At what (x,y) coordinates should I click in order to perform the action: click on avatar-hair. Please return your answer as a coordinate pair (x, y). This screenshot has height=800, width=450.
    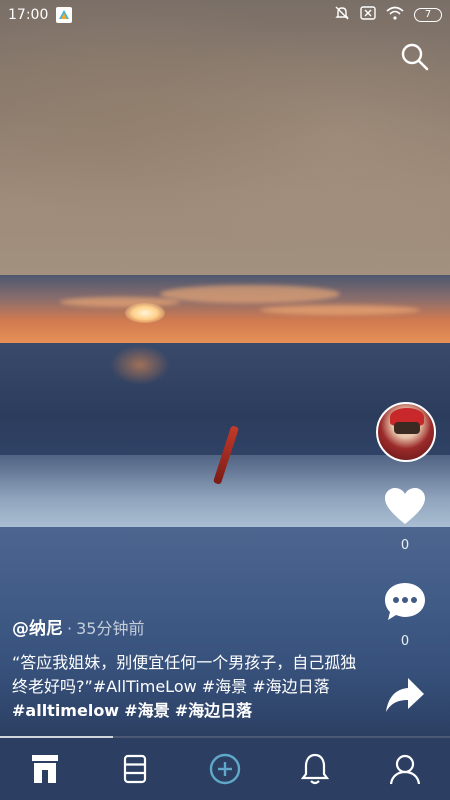
    Looking at the image, I should click on (407, 428).